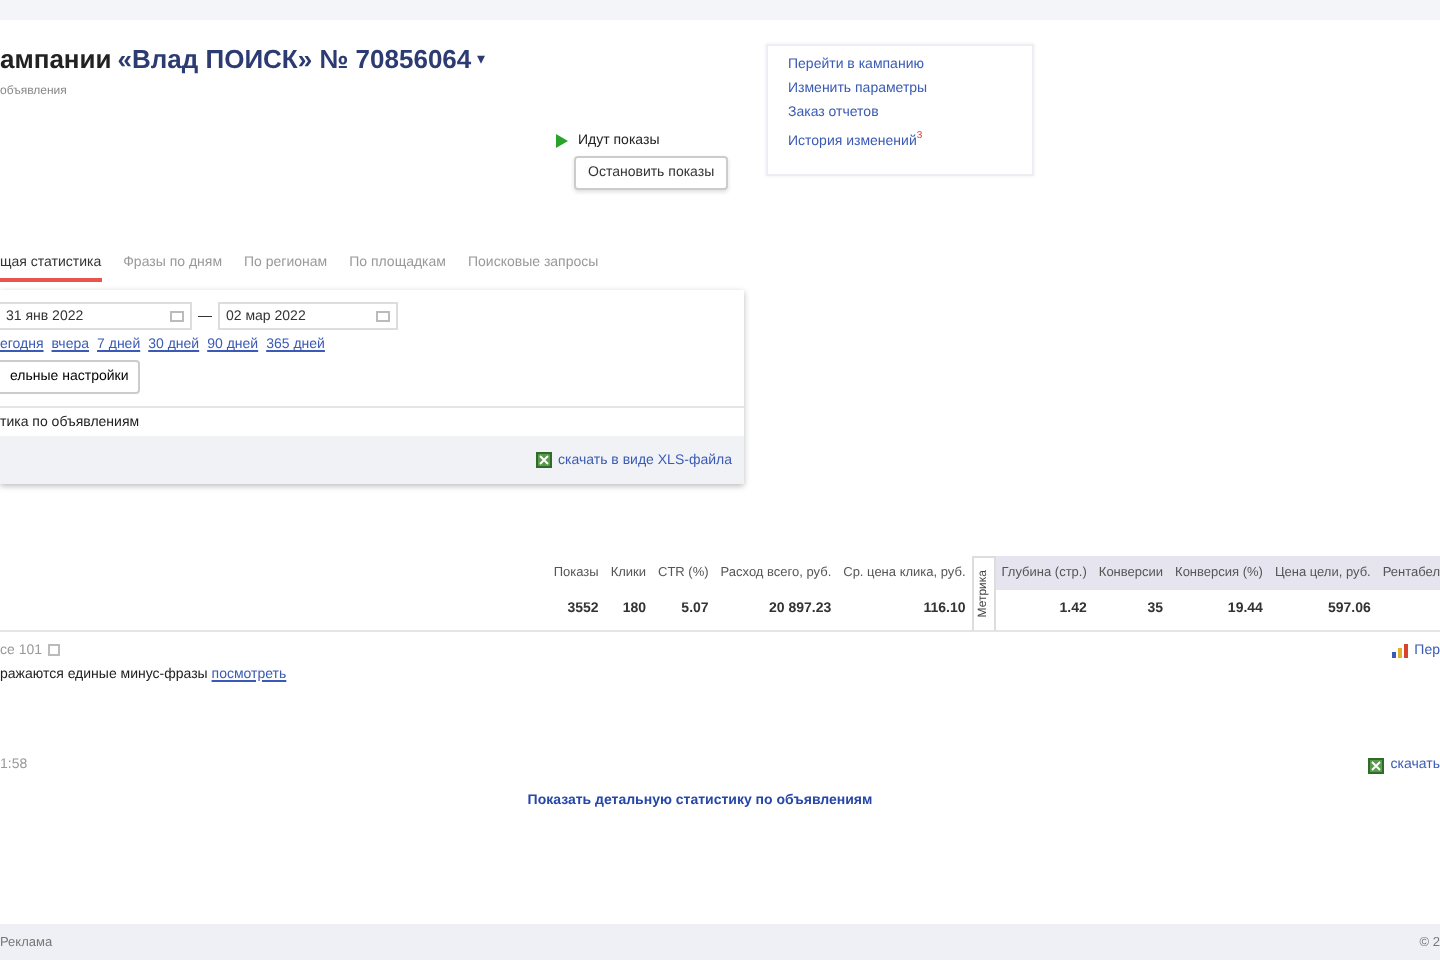 The image size is (1440, 960). I want to click on caret-icon: ▾, so click(481, 59).